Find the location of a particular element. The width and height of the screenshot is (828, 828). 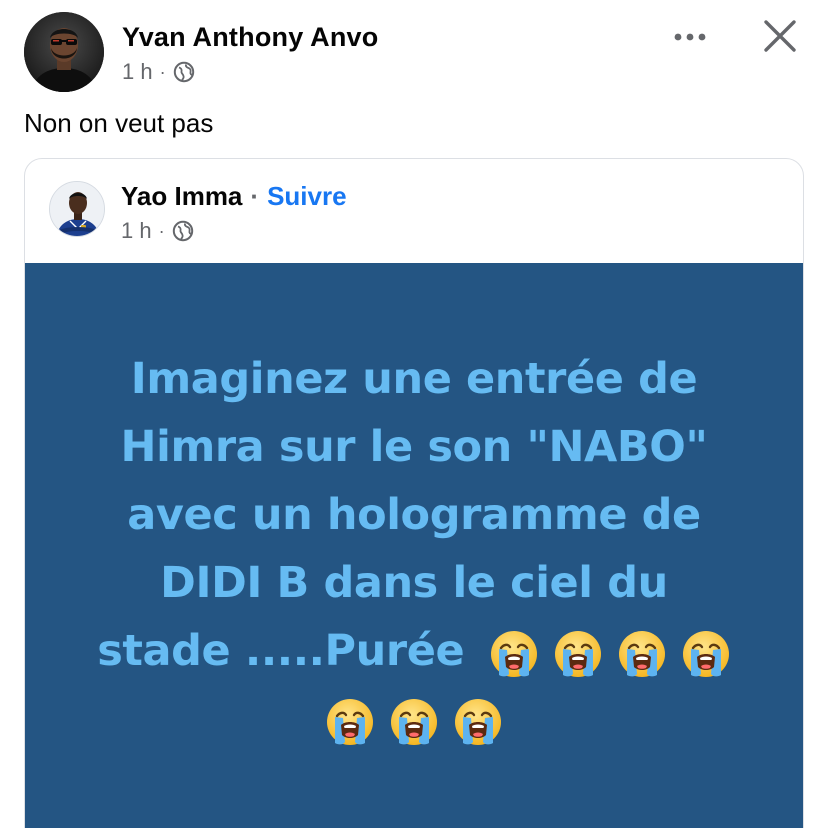

shared-author-row: Yao Imma · Suivre is located at coordinates (234, 196).